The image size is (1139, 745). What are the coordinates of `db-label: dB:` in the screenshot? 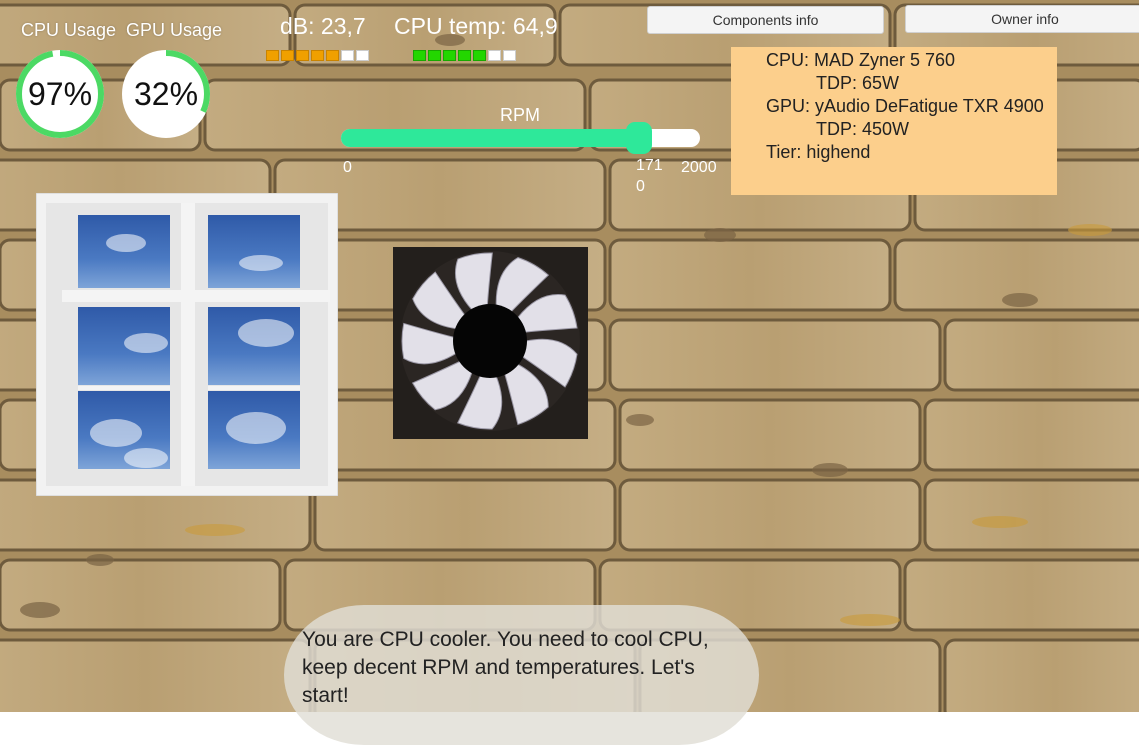 It's located at (297, 26).